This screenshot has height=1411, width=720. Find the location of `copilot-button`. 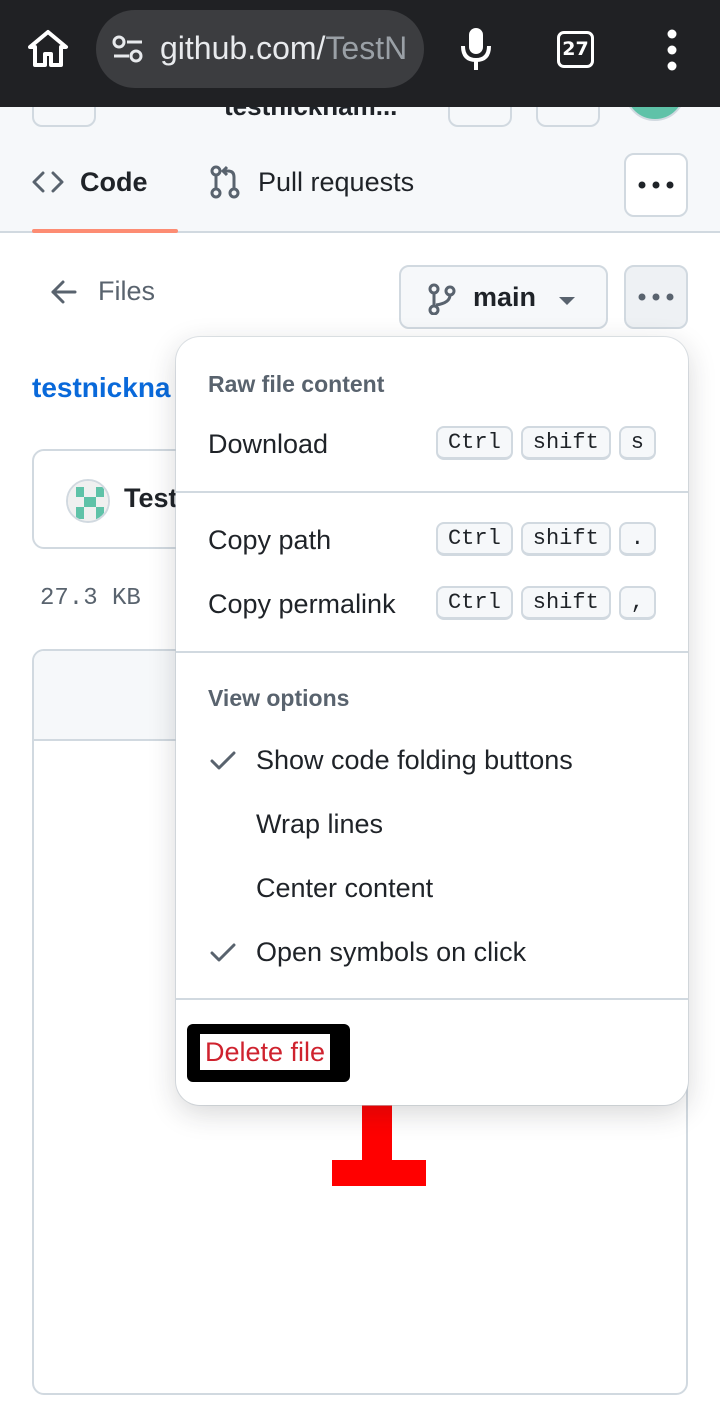

copilot-button is located at coordinates (568, 117).